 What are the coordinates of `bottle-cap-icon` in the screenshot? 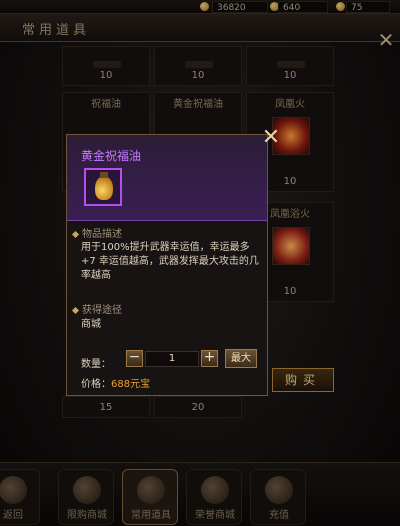 It's located at (104, 175).